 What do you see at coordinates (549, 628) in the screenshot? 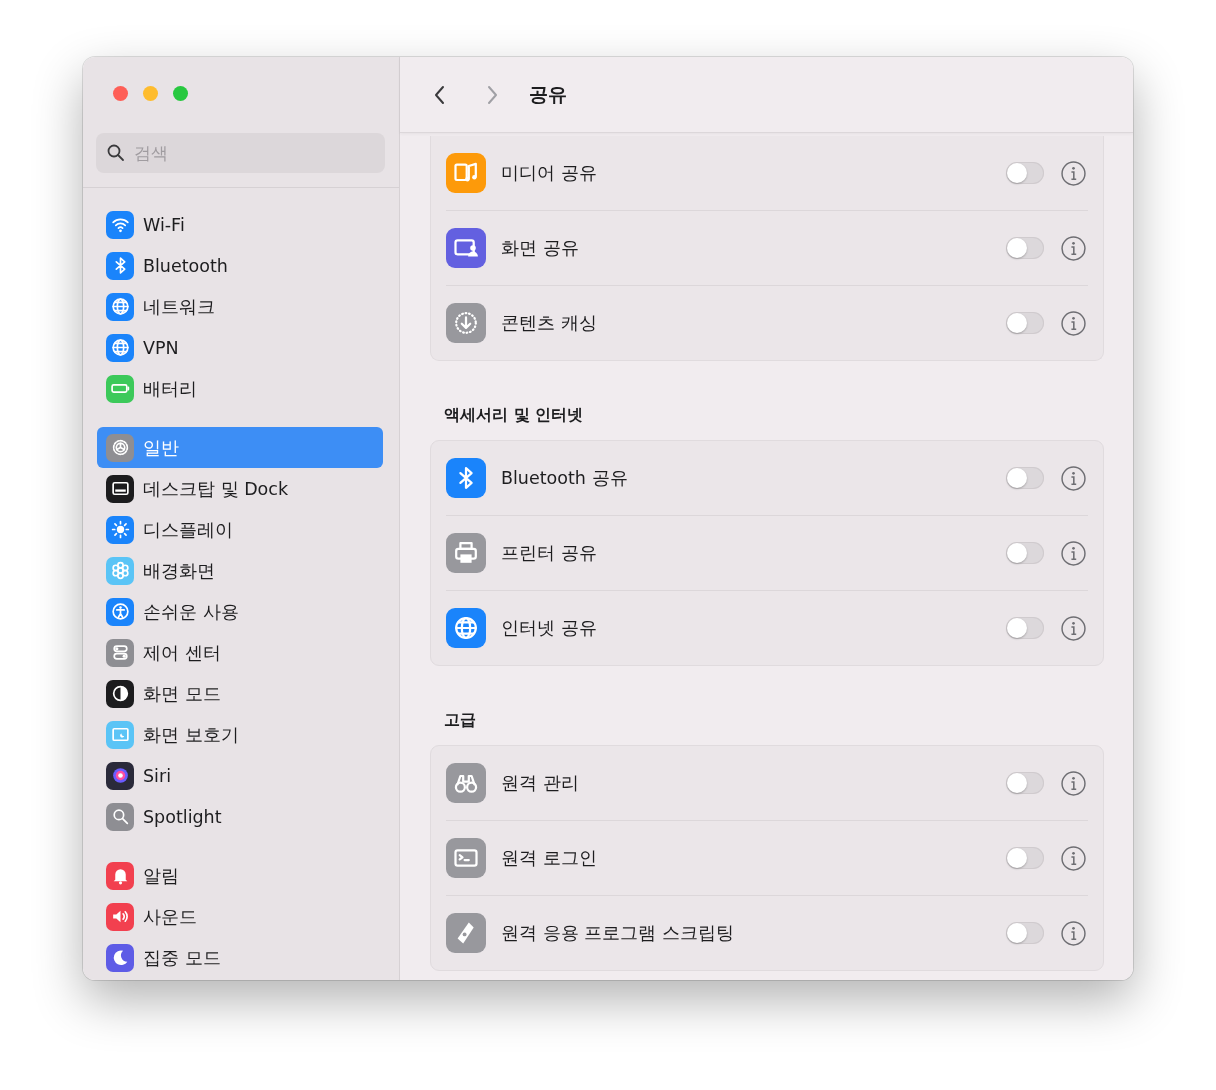
I see `setting-label: 인터넷 공유` at bounding box center [549, 628].